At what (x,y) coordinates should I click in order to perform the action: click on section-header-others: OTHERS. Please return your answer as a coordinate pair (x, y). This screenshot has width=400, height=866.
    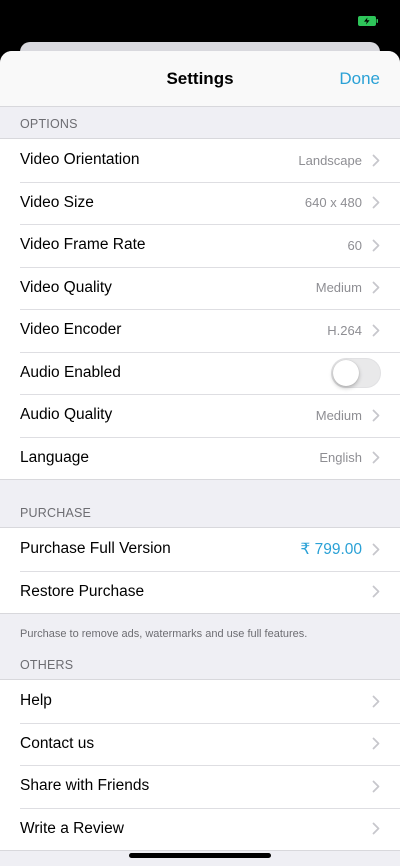
    Looking at the image, I should click on (47, 665).